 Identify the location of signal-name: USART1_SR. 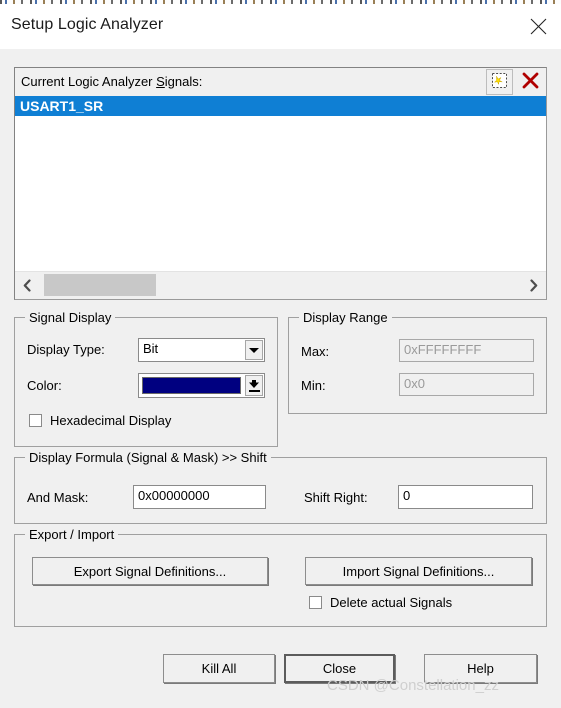
(62, 106).